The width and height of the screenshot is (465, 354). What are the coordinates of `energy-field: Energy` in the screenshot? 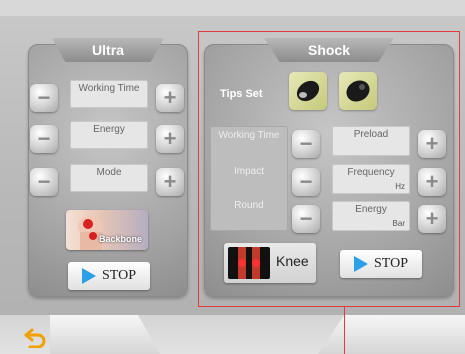 It's located at (109, 135).